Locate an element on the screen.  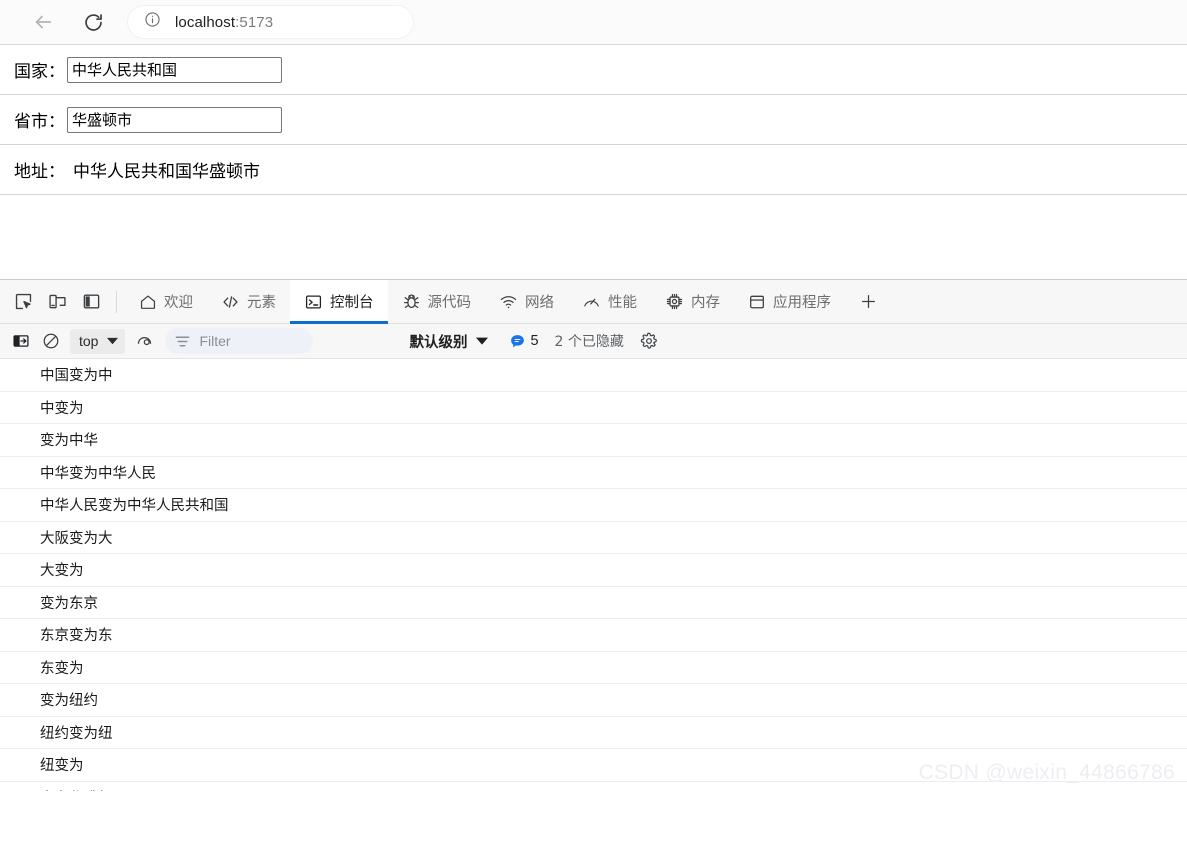
tab-elements: 元素 is located at coordinates (248, 302).